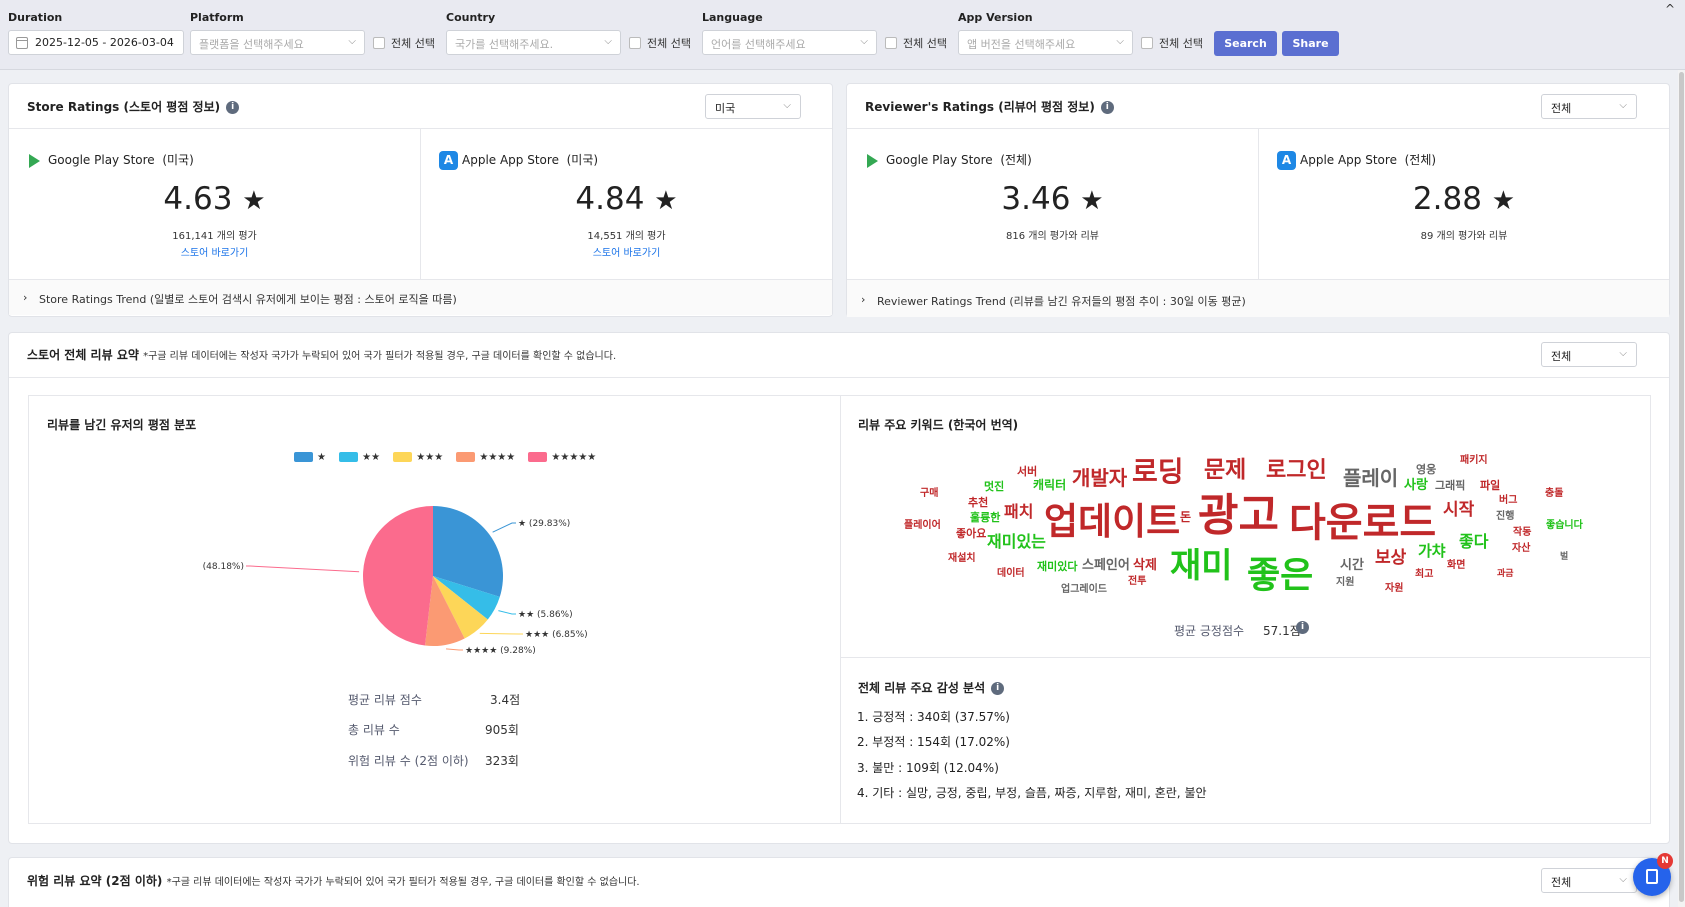 The height and width of the screenshot is (907, 1685). Describe the element at coordinates (789, 42) in the screenshot. I see `language-select: 언어를 선택해주세요 ⌵` at that location.